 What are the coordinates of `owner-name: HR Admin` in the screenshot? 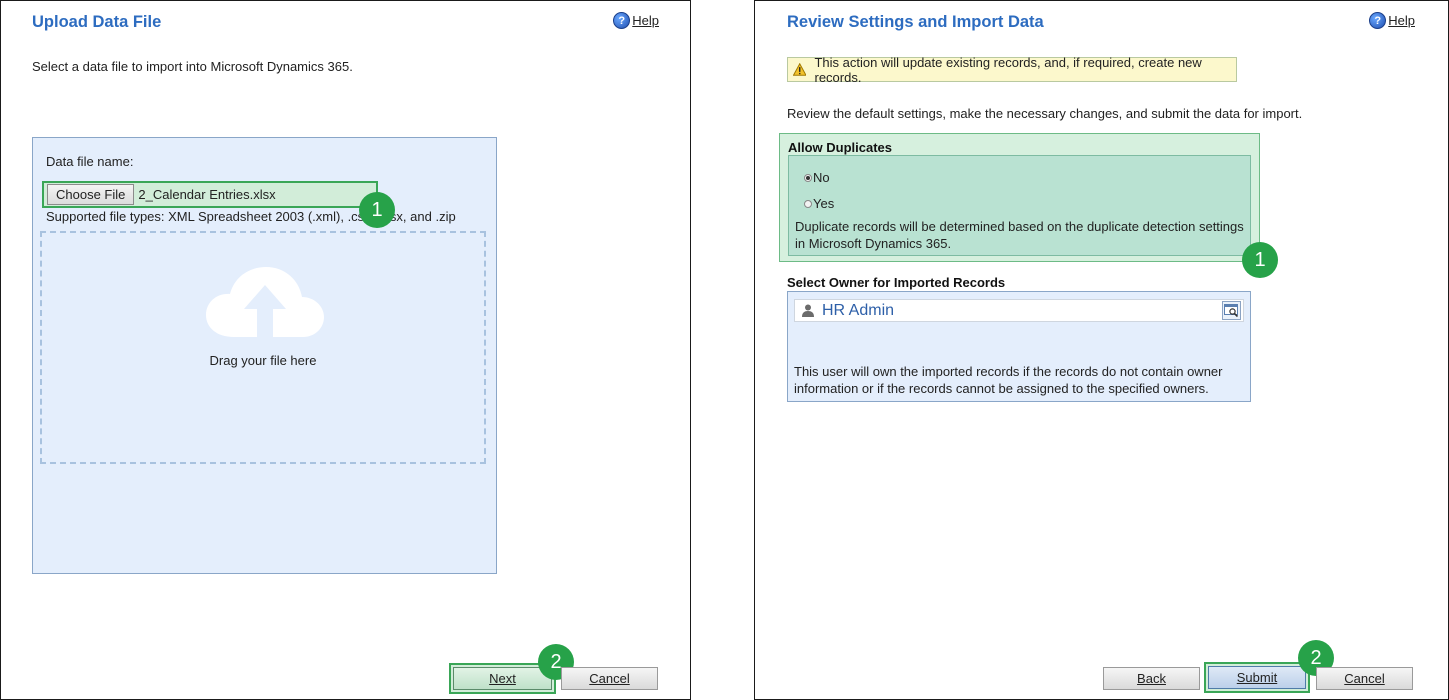 It's located at (858, 310).